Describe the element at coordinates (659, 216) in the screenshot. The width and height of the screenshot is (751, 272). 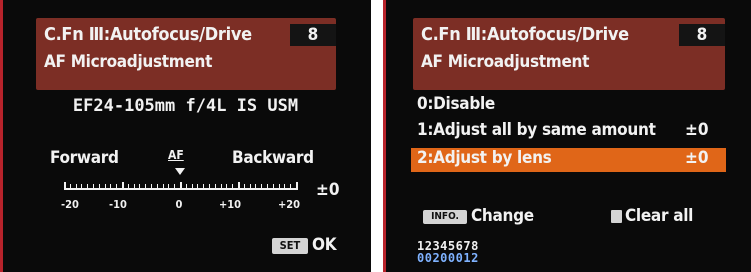
I see `clear-all-label: Clear all` at that location.